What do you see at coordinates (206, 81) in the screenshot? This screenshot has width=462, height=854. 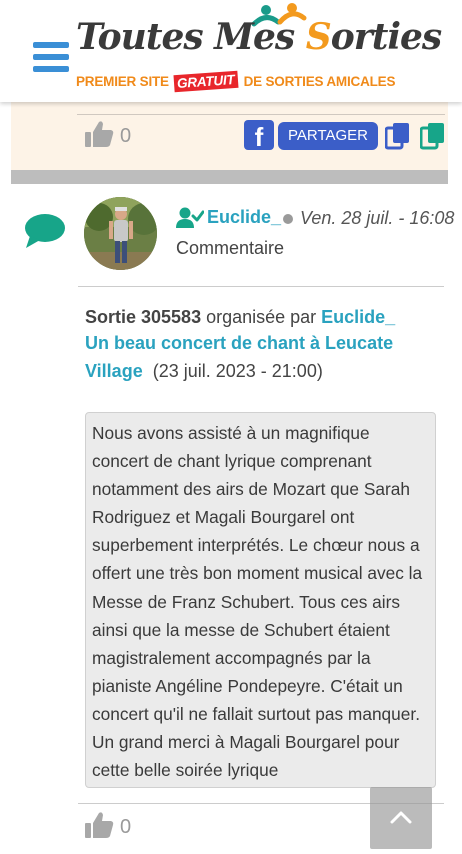 I see `gratuit-badge: GRATUIT` at bounding box center [206, 81].